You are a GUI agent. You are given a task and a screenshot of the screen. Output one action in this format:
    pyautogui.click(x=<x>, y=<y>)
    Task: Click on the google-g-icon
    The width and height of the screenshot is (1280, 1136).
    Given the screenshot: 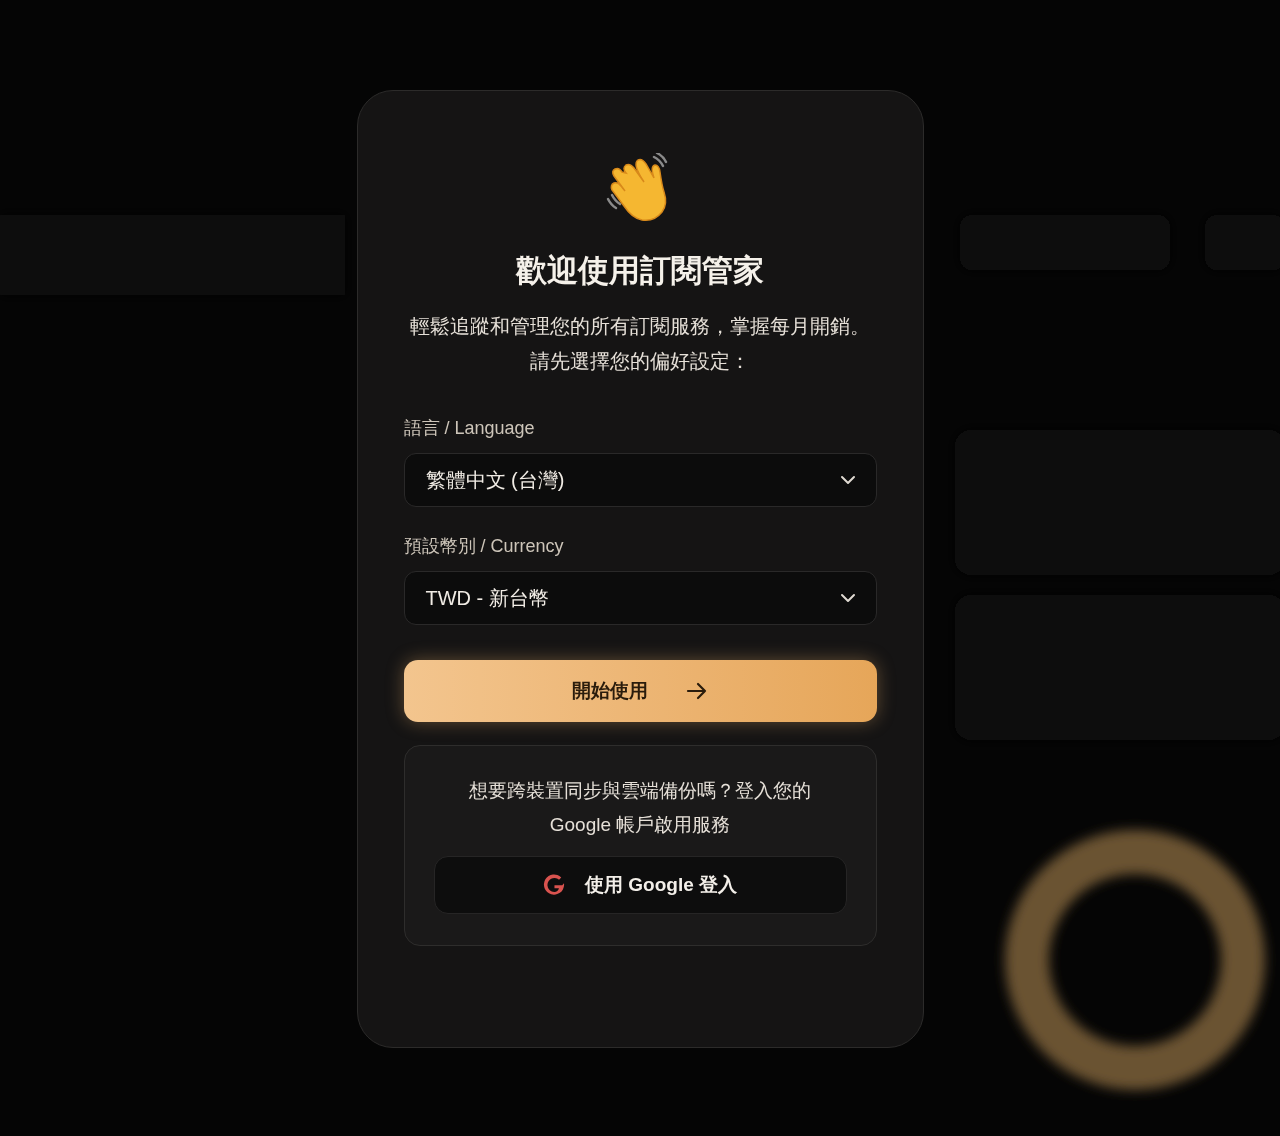 What is the action you would take?
    pyautogui.click(x=554, y=885)
    